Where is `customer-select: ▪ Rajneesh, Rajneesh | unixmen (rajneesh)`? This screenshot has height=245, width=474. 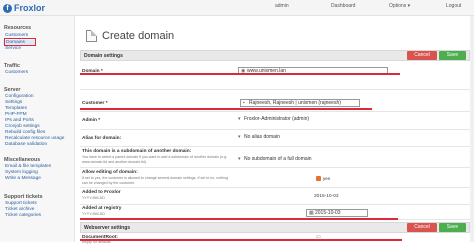 customer-select: ▪ Rajneesh, Rajneesh | unixmen (rajneesh) is located at coordinates (300, 103).